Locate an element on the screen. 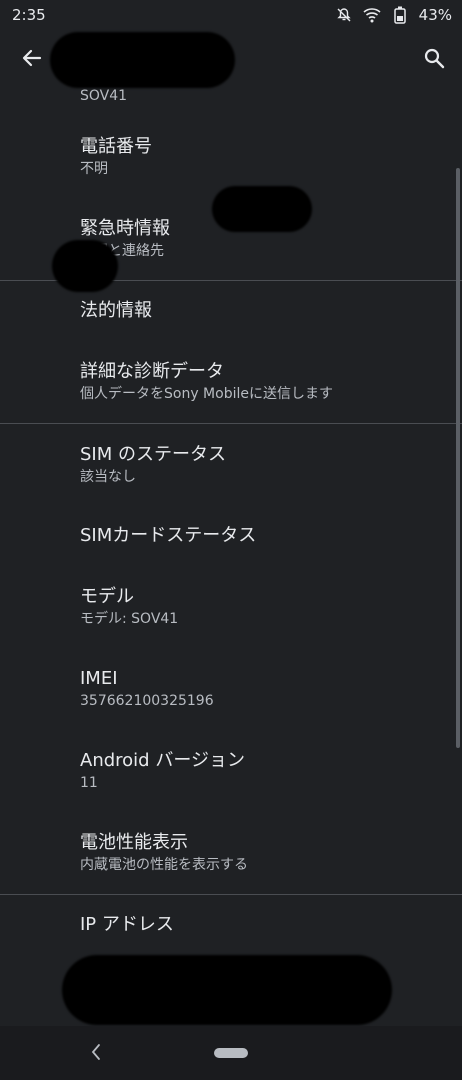 The height and width of the screenshot is (1080, 462). android-version-title: Android バージョン is located at coordinates (162, 760).